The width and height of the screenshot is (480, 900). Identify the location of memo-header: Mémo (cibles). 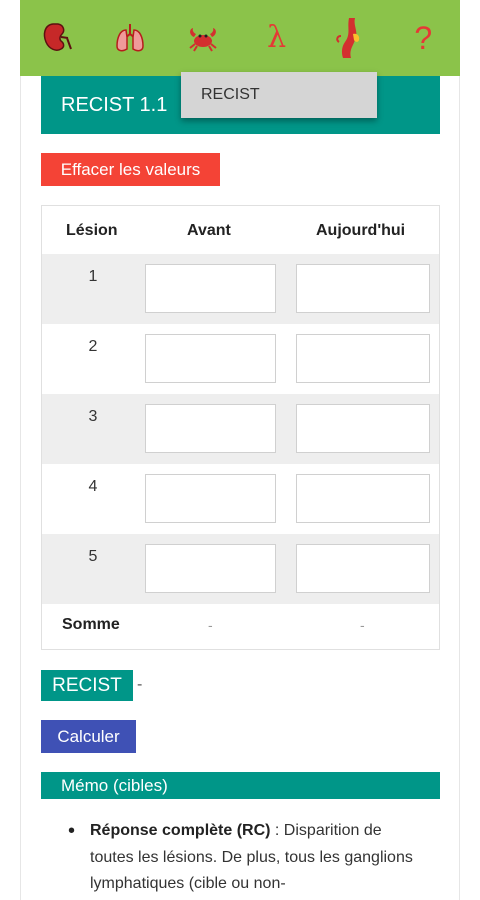
(240, 785).